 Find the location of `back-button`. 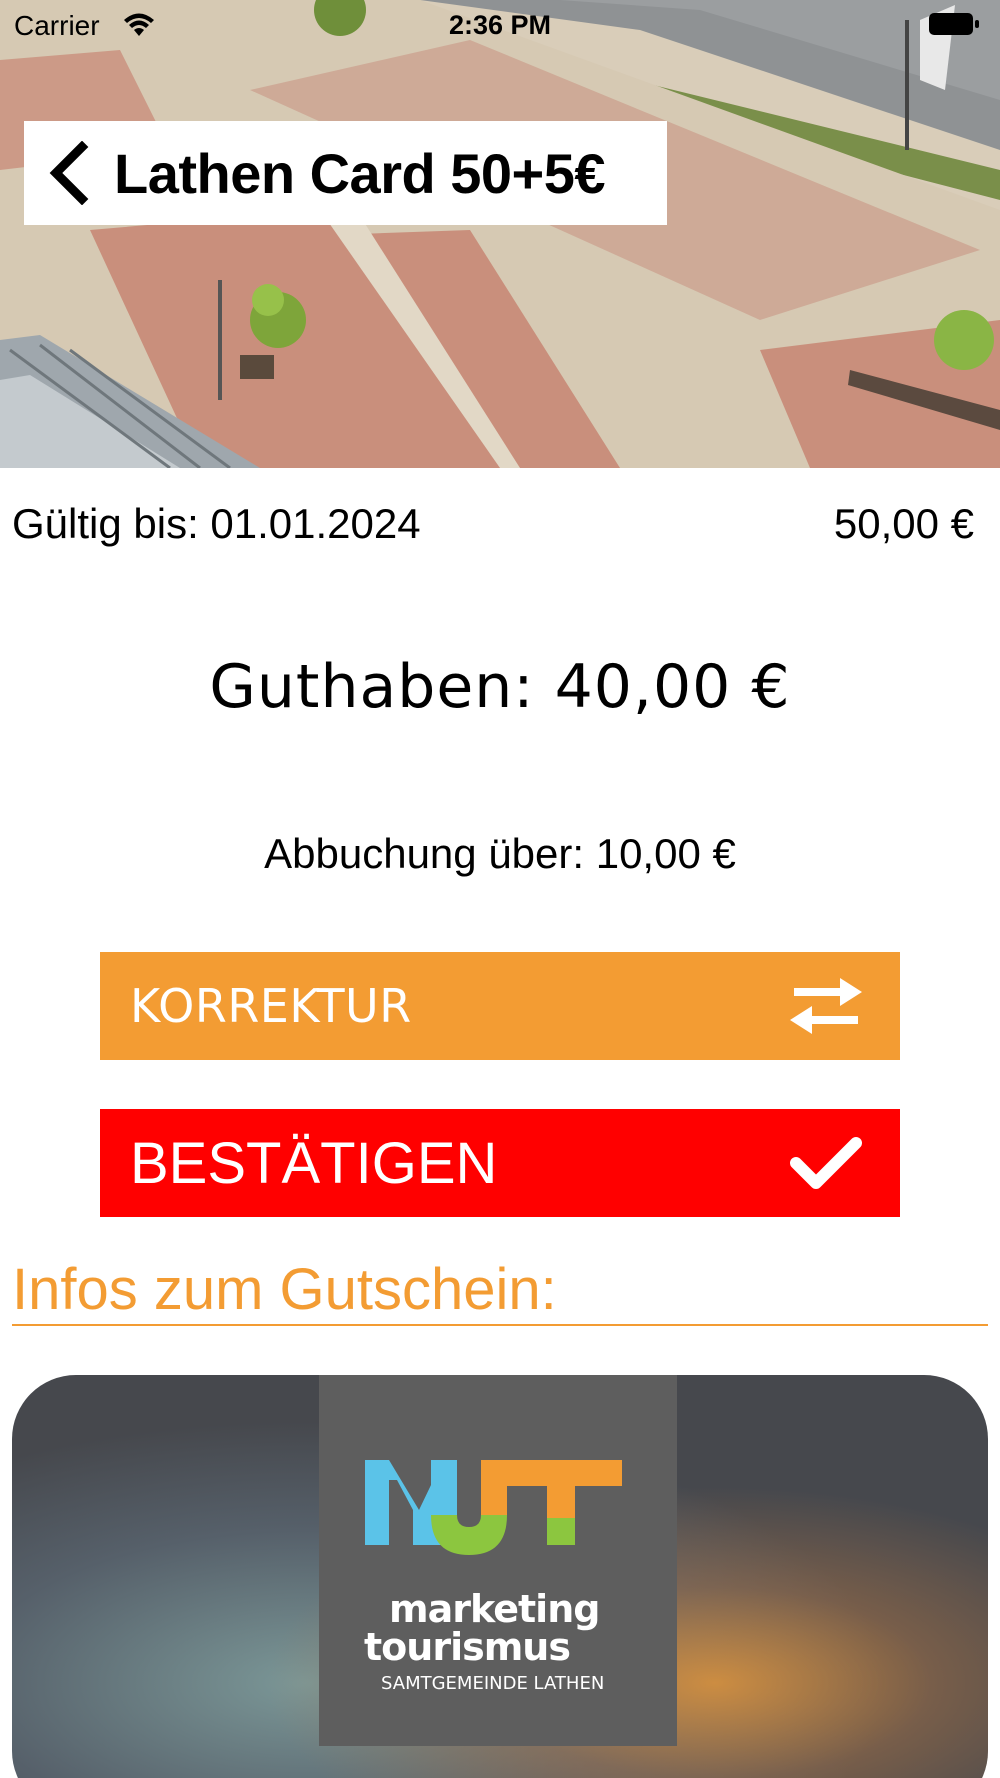

back-button is located at coordinates (68, 173).